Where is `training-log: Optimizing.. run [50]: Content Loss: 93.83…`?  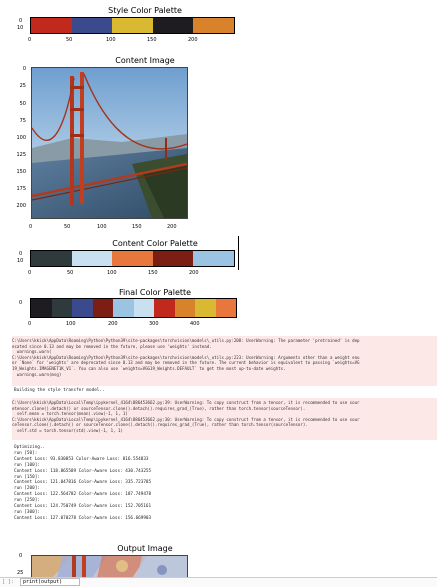
training-log: Optimizing.. run [50]: Content Loss: 93.83… is located at coordinates (164, 483).